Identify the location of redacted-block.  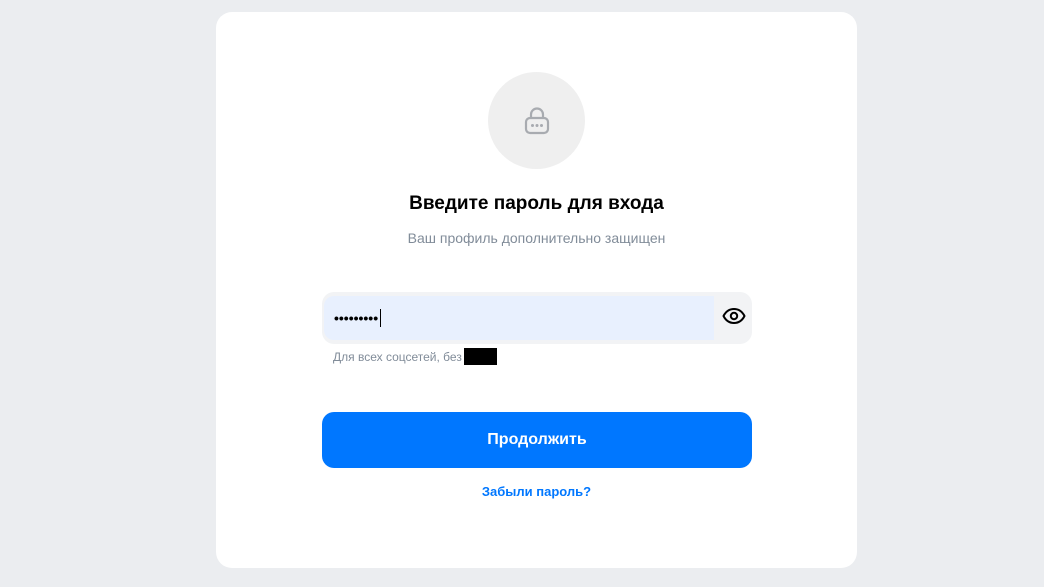
(480, 356).